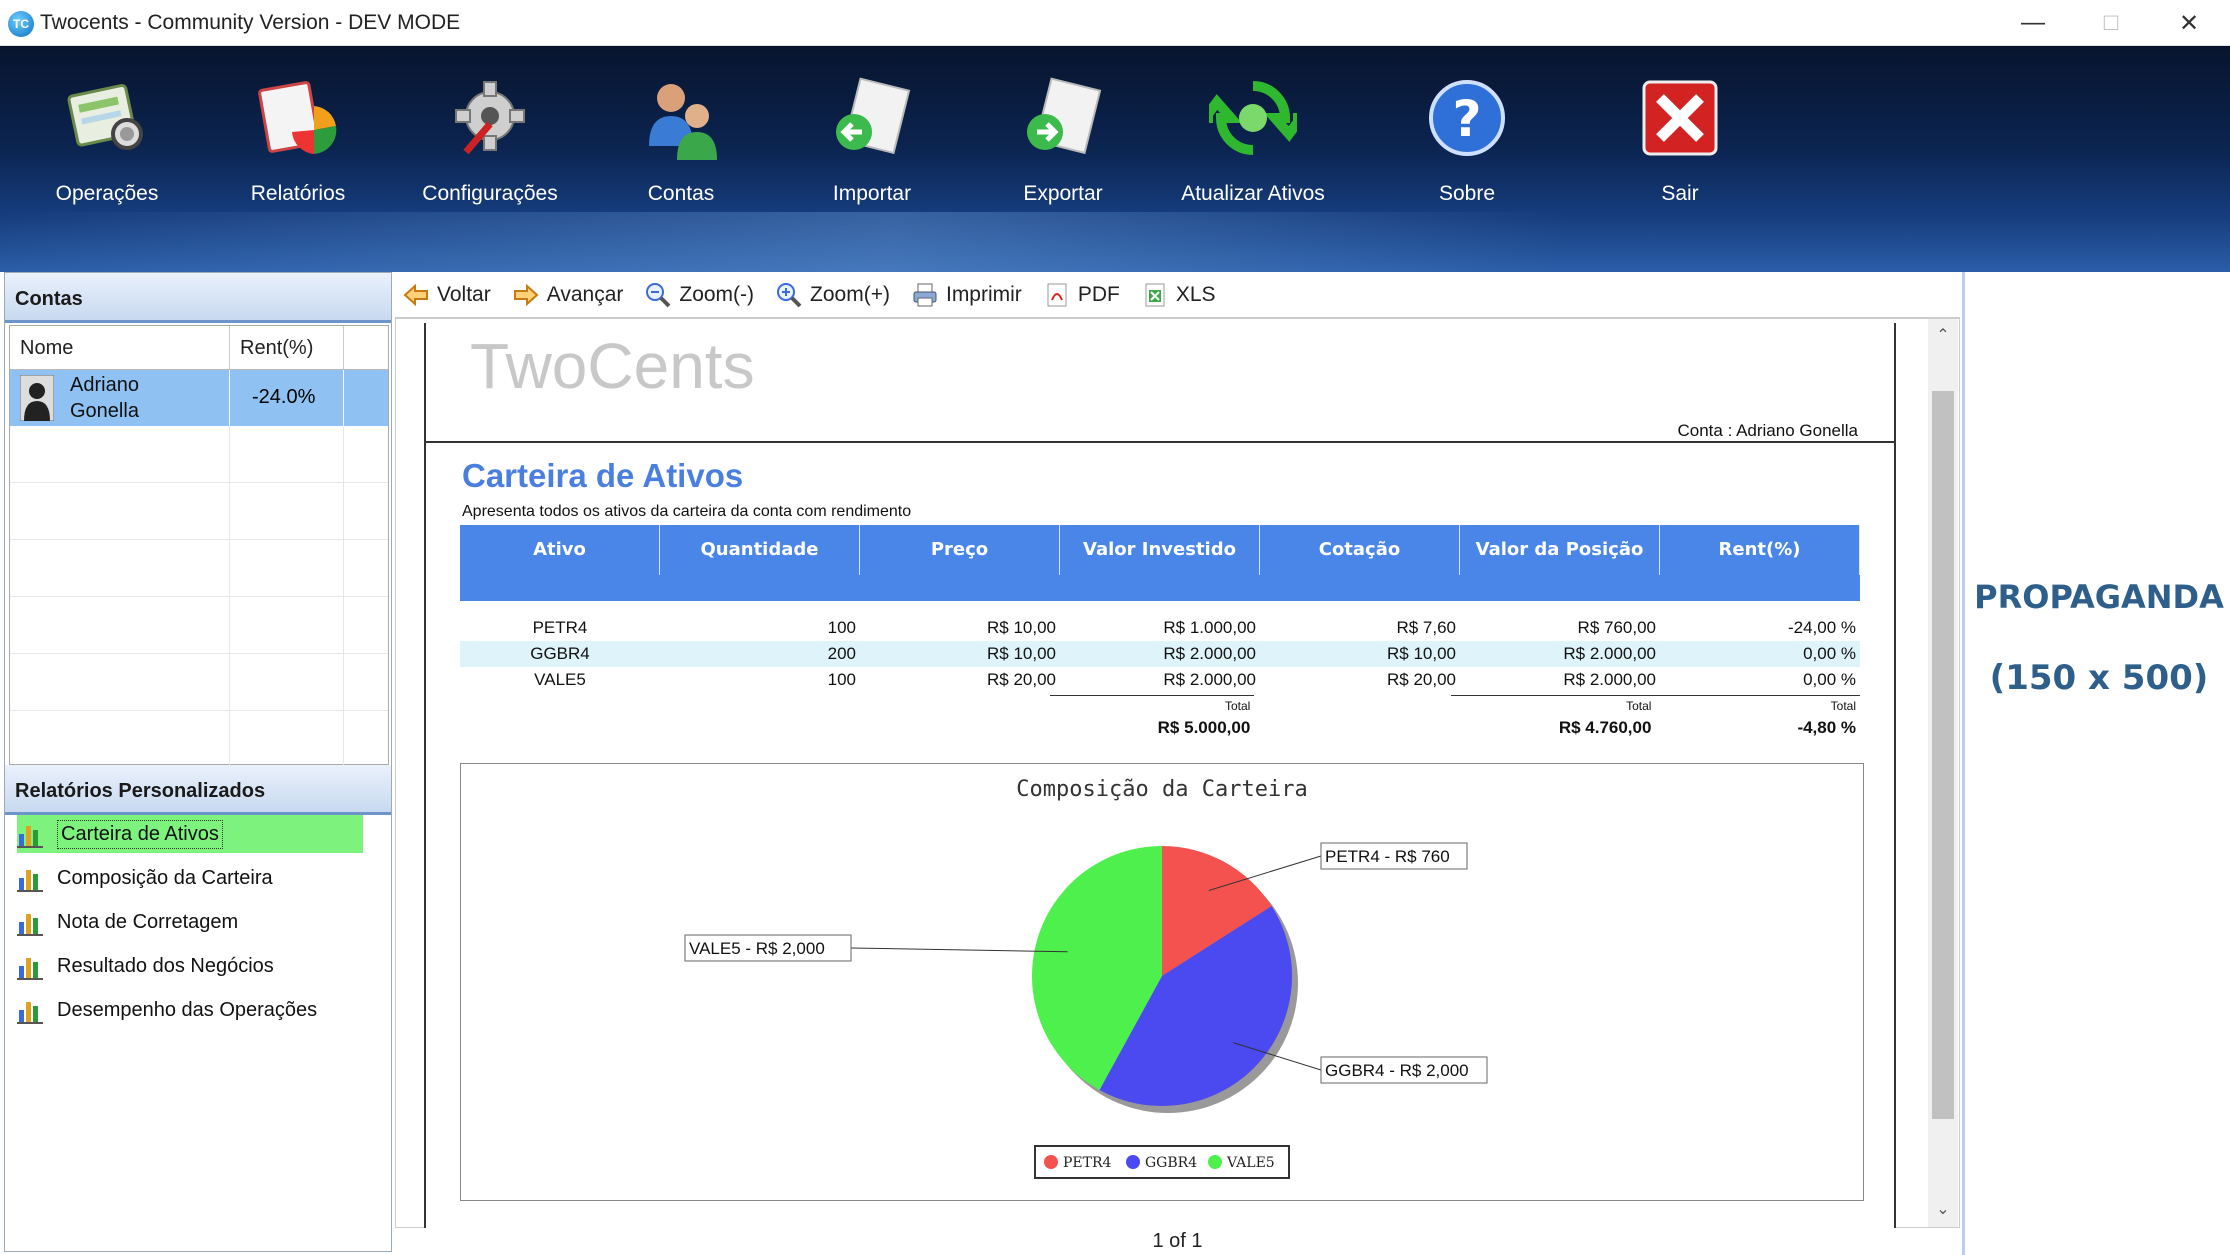  I want to click on legend-marker, so click(1133, 1162).